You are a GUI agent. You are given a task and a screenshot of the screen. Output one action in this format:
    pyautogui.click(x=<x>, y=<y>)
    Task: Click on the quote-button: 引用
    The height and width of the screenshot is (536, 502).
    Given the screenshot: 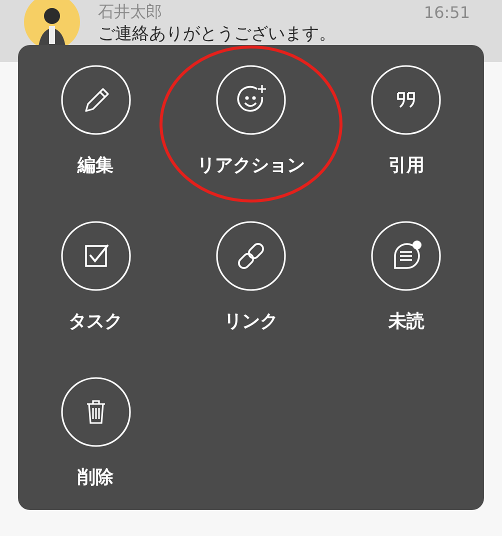 What is the action you would take?
    pyautogui.click(x=406, y=121)
    